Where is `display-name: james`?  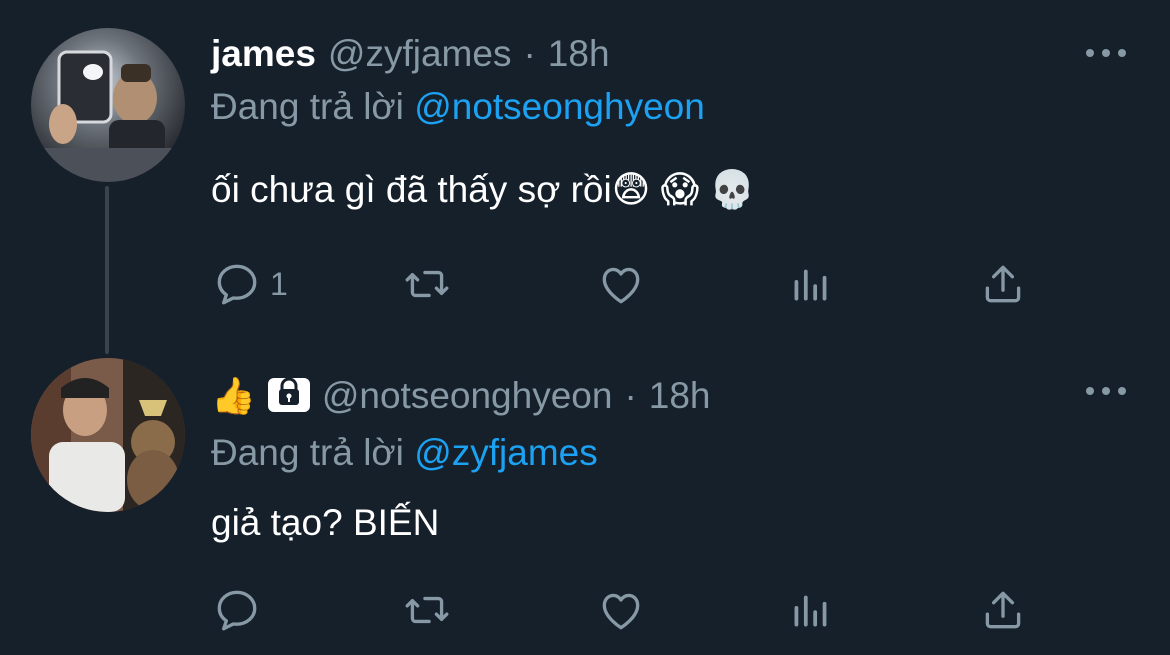 display-name: james is located at coordinates (263, 54).